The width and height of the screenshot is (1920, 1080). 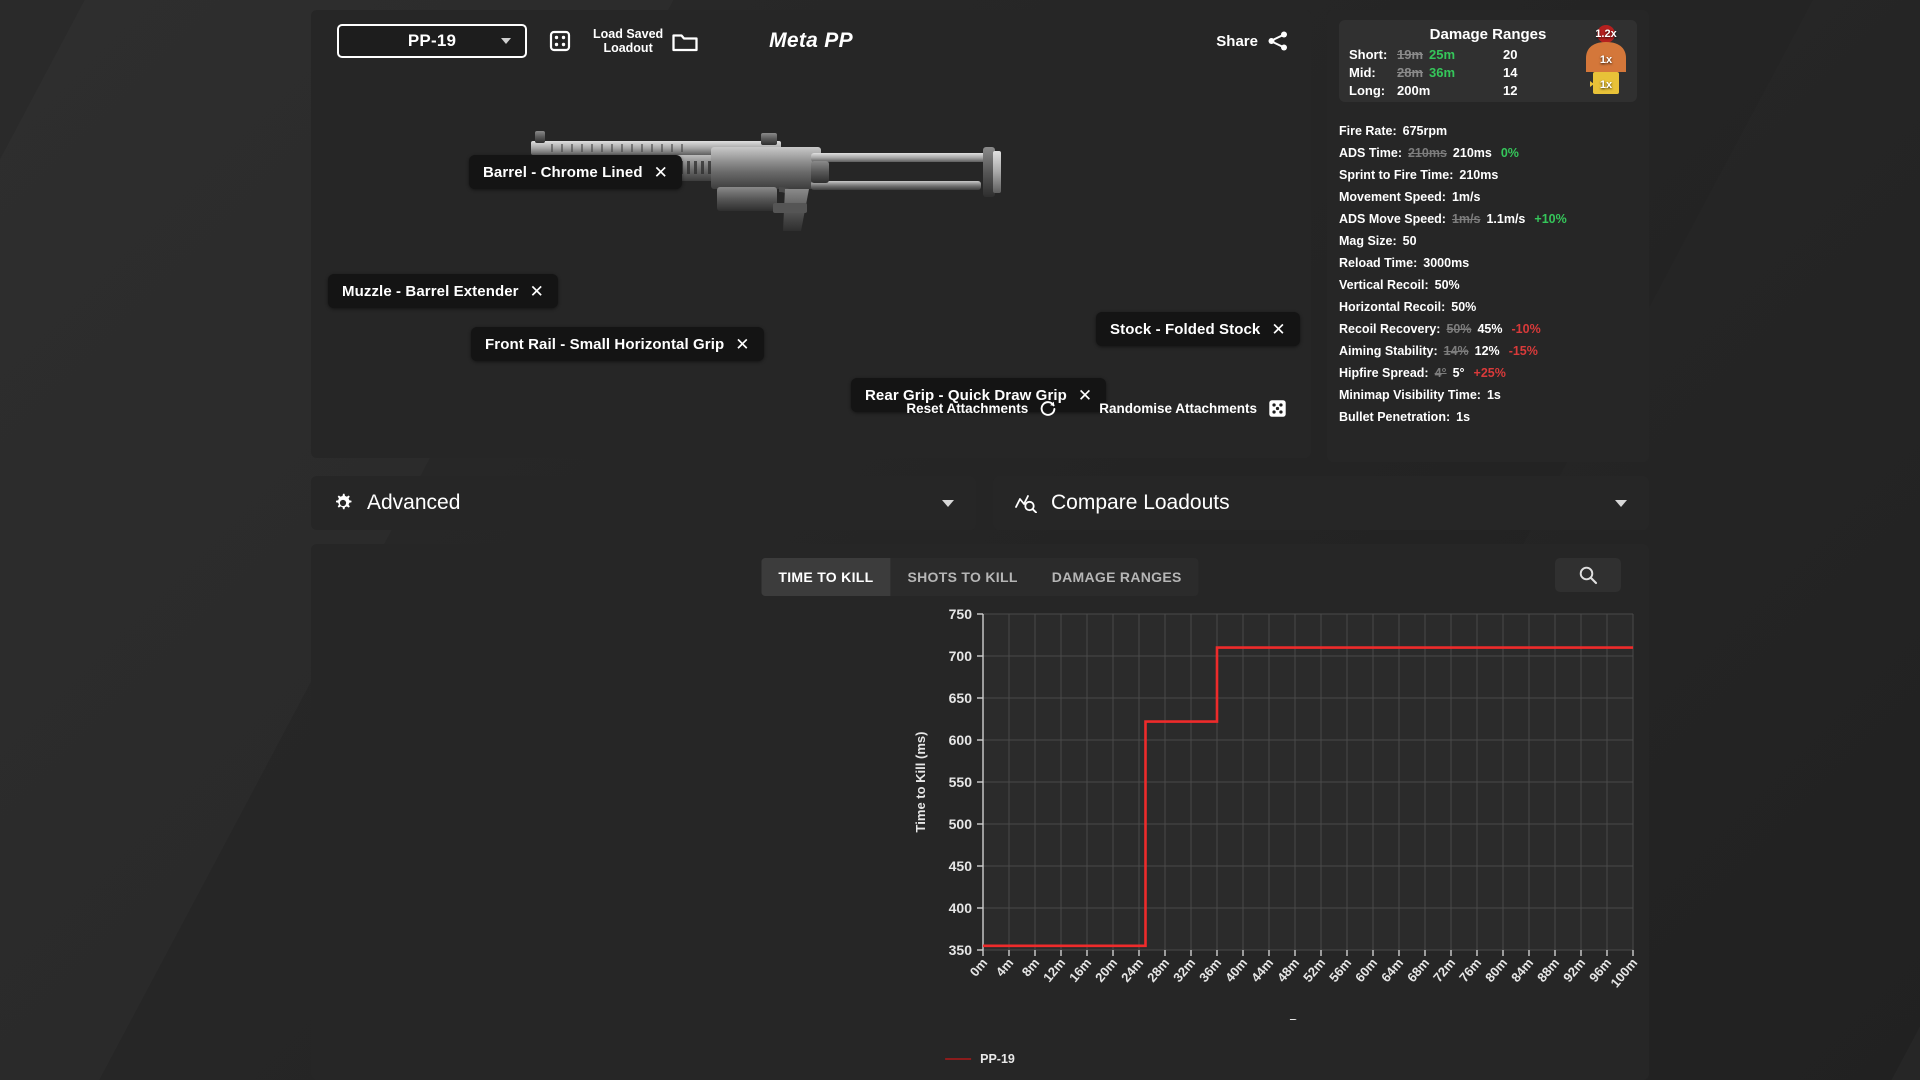 What do you see at coordinates (1140, 502) in the screenshot?
I see `accordion-compare-label: Compare Loadouts` at bounding box center [1140, 502].